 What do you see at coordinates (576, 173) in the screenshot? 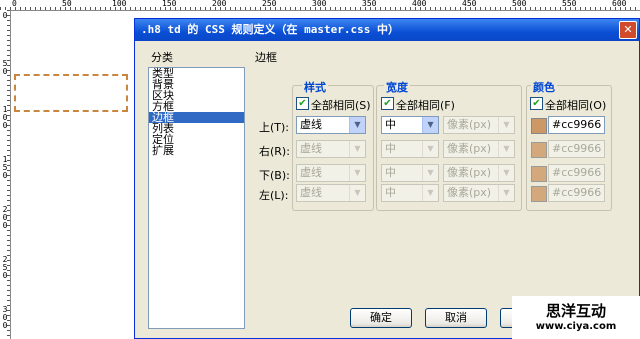
I see `color-input-bottom: #cc9966` at bounding box center [576, 173].